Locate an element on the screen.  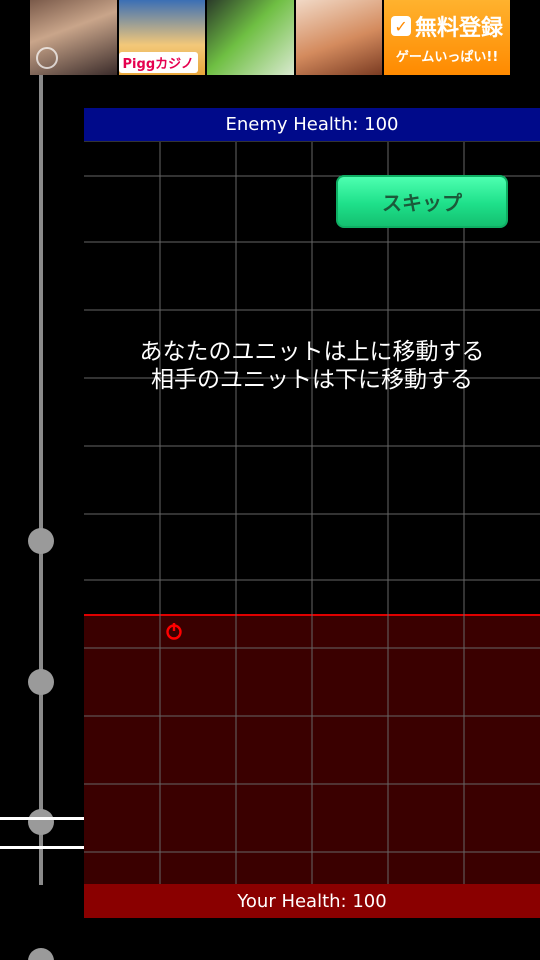
skip-button-label: スキップ is located at coordinates (422, 203).